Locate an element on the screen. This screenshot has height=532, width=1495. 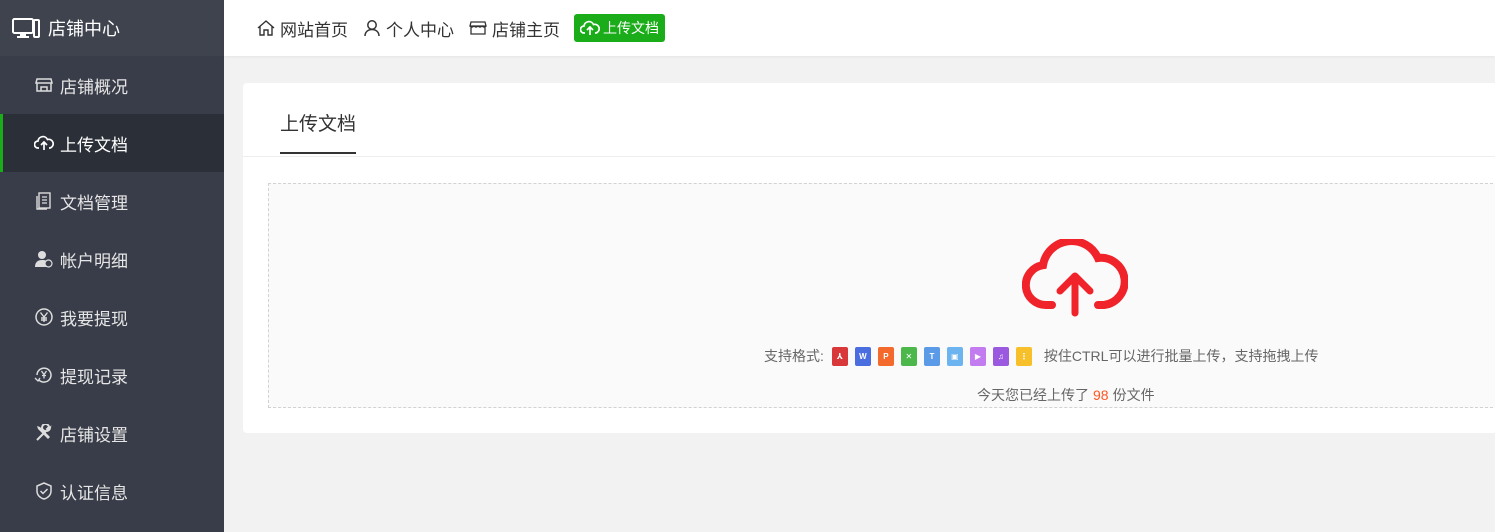
audio-icon: ♫ is located at coordinates (1000, 356).